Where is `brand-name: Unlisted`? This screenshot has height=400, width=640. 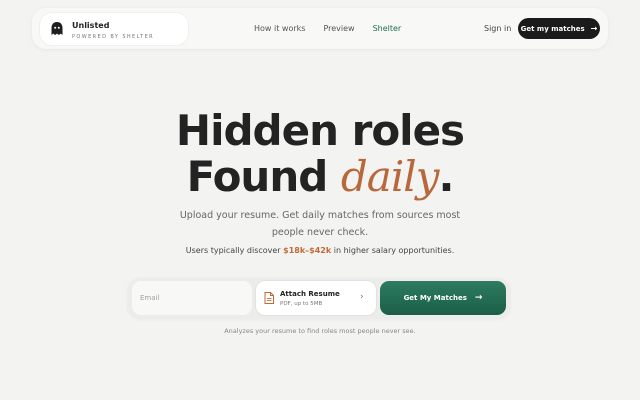 brand-name: Unlisted is located at coordinates (91, 25).